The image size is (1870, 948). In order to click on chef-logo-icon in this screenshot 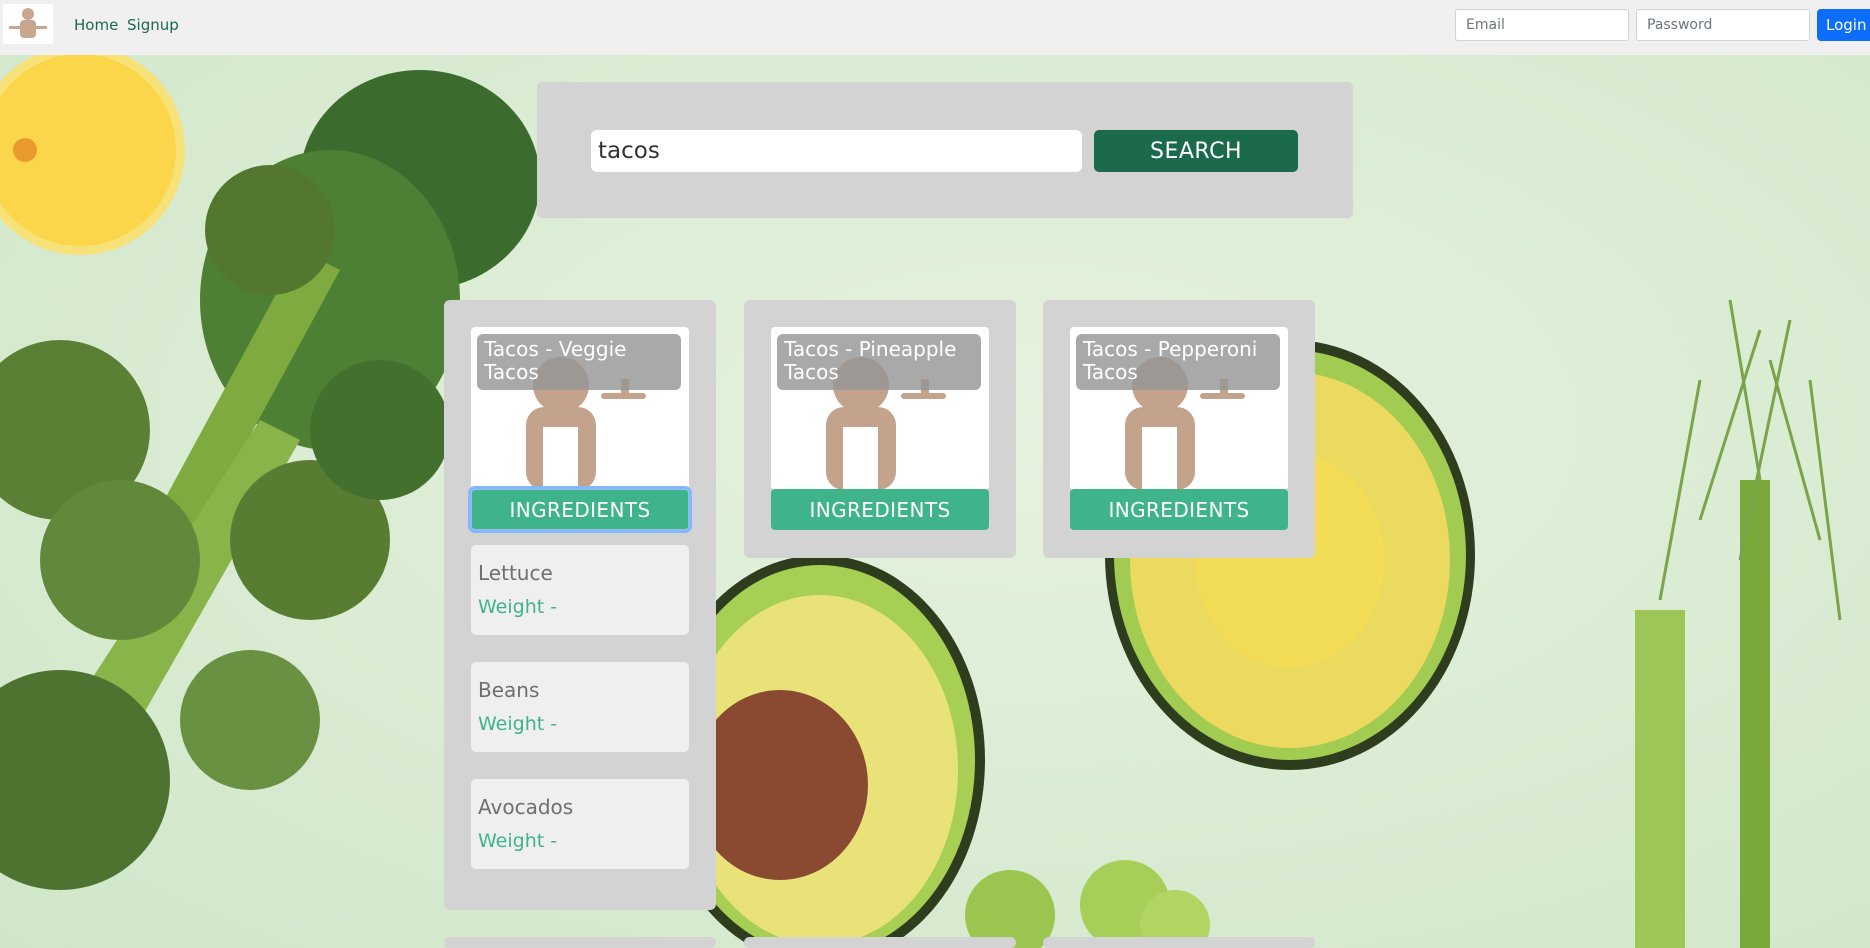, I will do `click(28, 24)`.